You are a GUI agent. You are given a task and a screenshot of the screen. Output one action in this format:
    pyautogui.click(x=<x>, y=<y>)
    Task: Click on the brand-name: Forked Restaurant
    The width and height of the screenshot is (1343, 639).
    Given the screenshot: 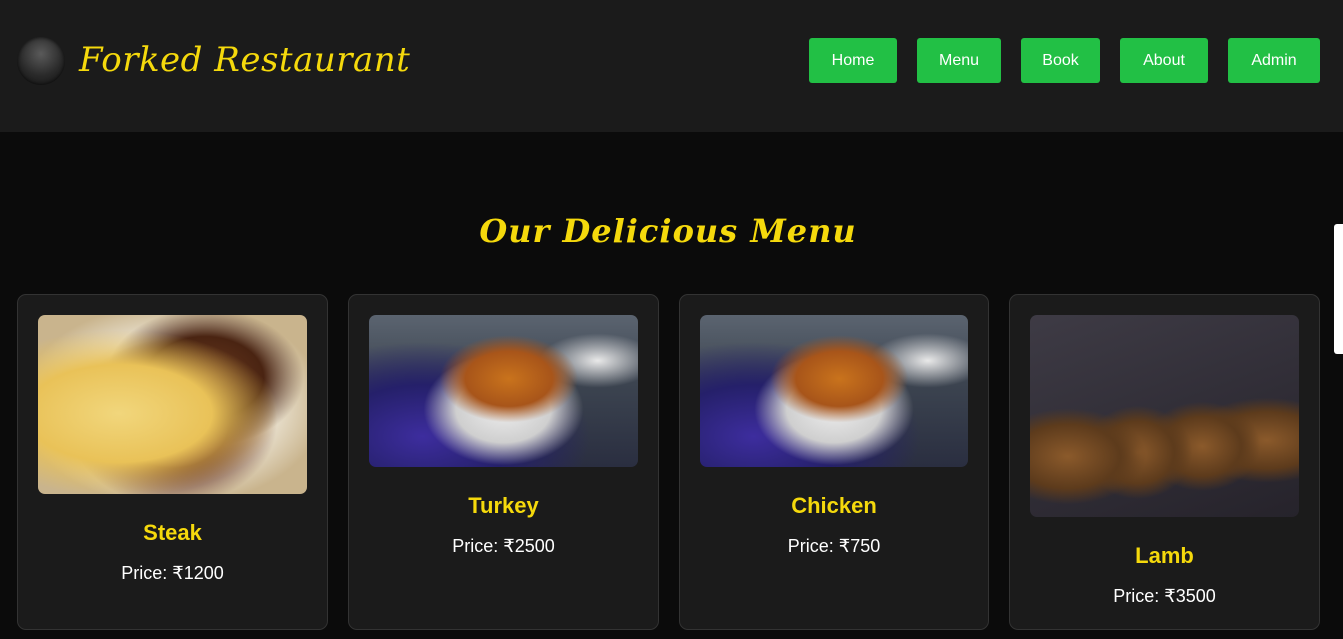 What is the action you would take?
    pyautogui.click(x=244, y=60)
    